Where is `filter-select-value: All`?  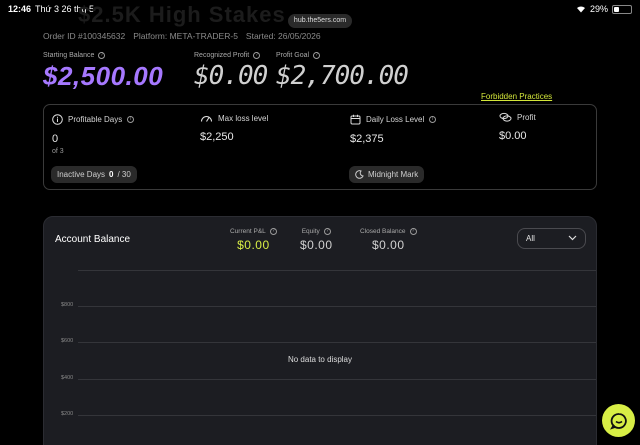
filter-select-value: All is located at coordinates (530, 238).